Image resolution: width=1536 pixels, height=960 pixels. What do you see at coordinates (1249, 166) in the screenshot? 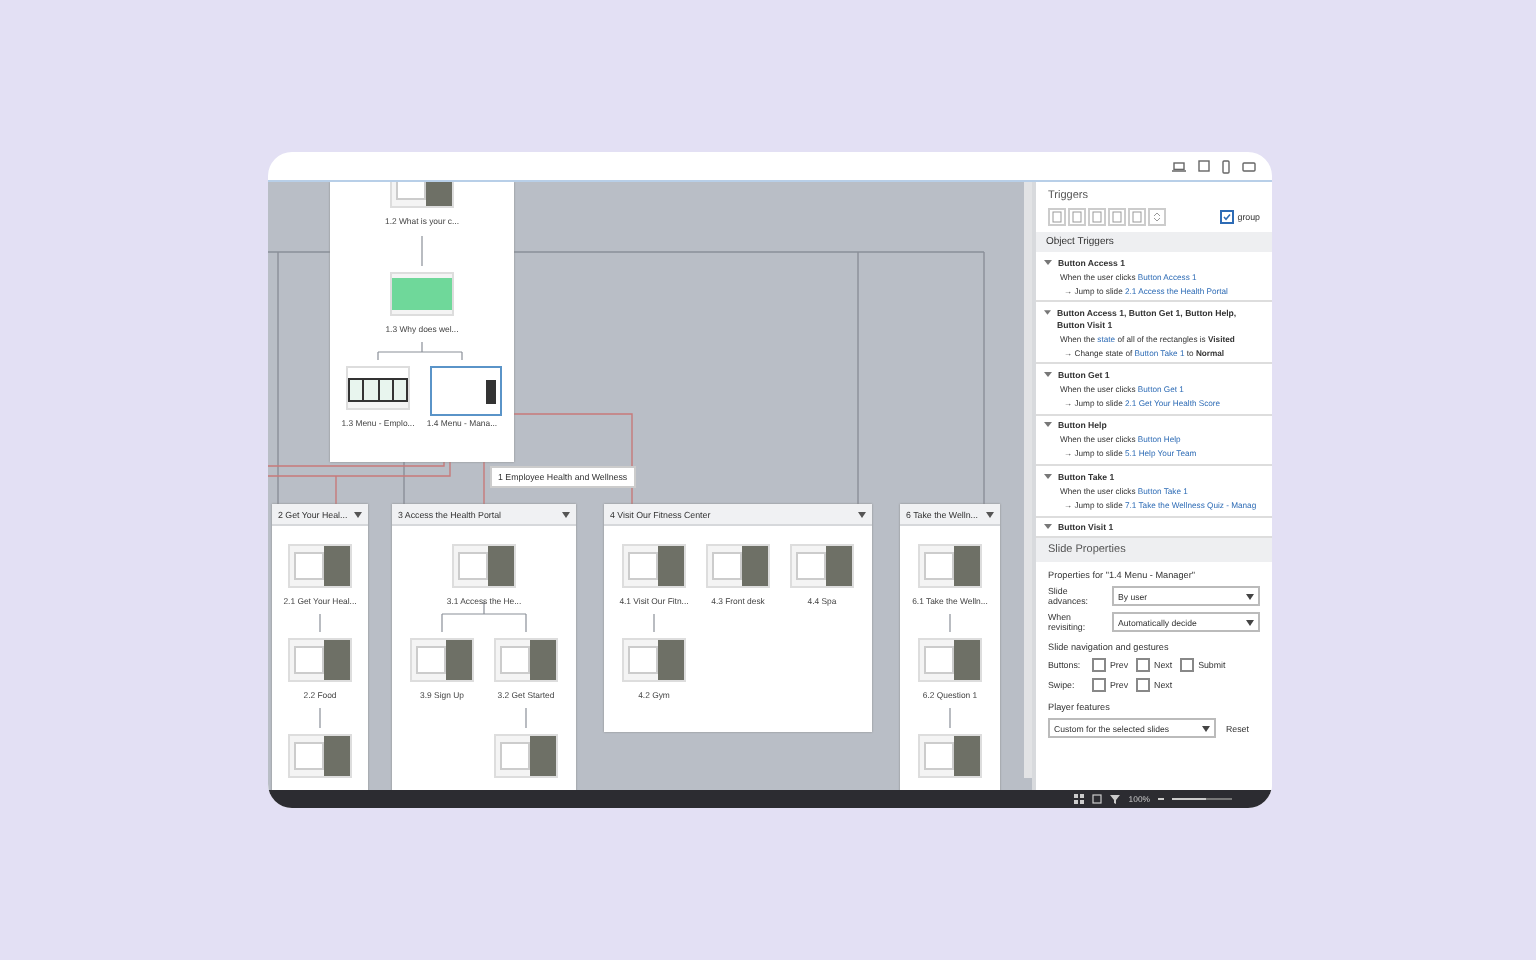
I see `tablet-landscape-icon` at bounding box center [1249, 166].